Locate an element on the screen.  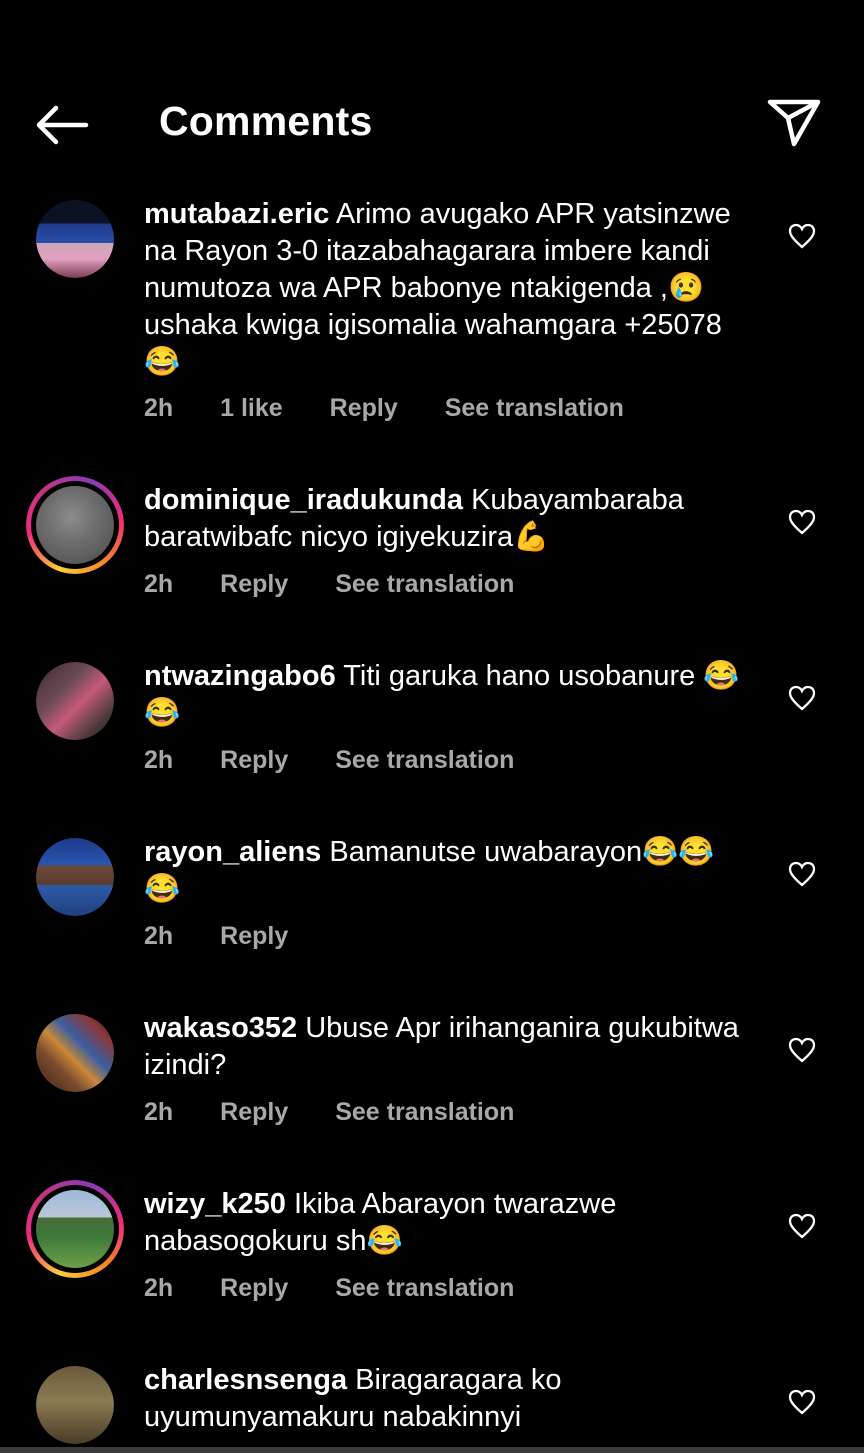
comment-text: rayon_aliens Bamanutse uwabarayon😂😂😂 is located at coordinates (444, 871).